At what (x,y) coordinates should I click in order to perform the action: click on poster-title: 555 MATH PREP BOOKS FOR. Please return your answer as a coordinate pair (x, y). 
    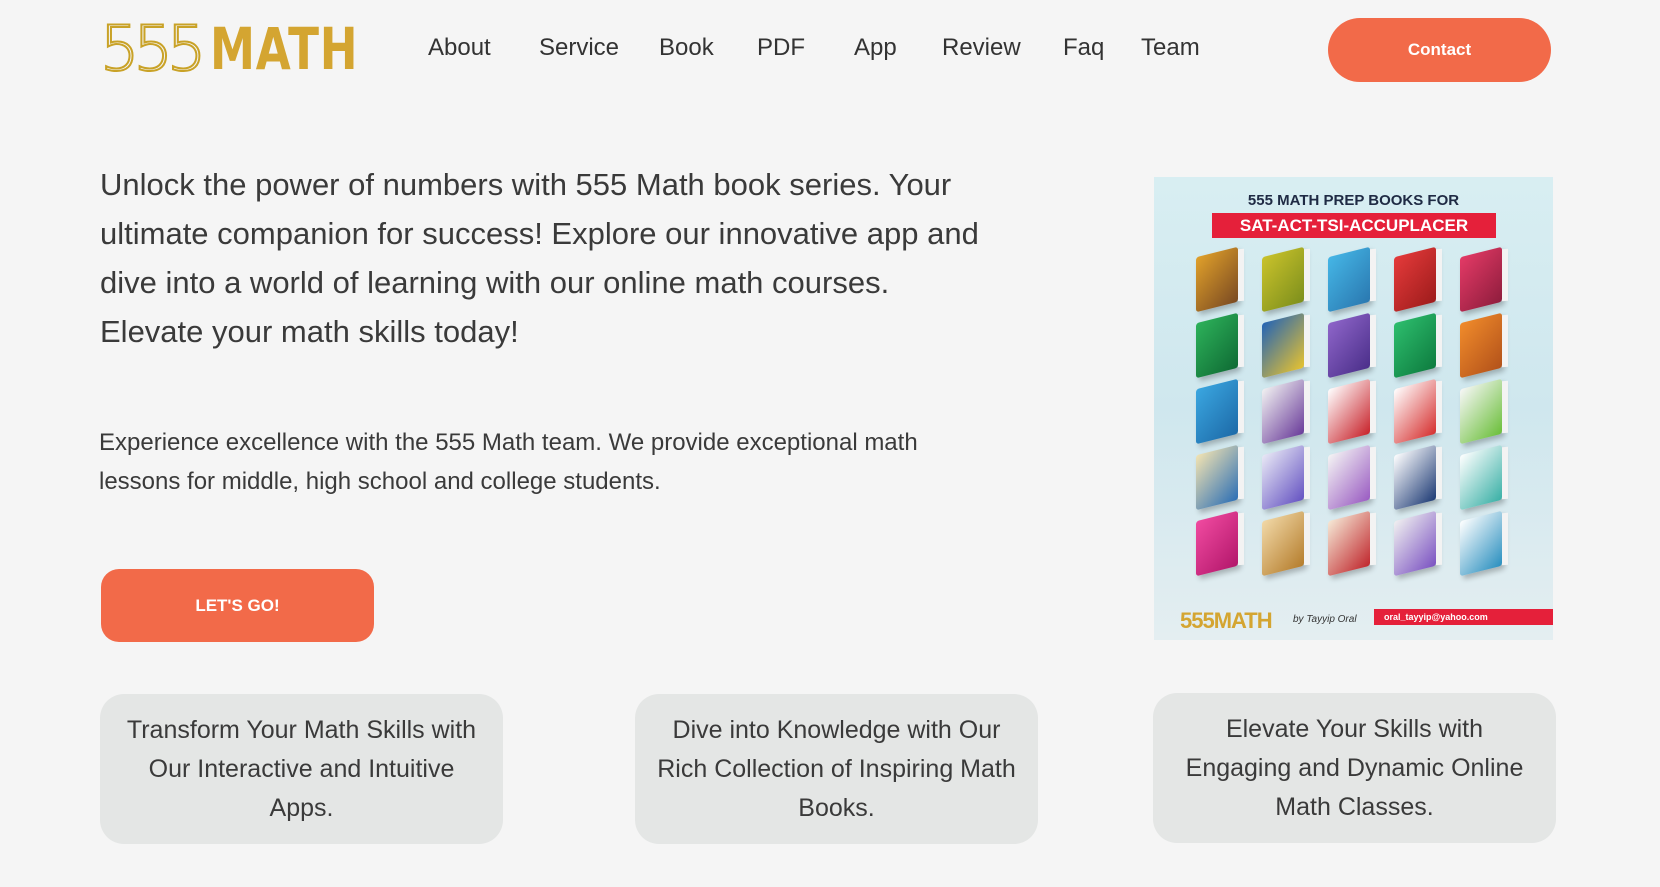
    Looking at the image, I should click on (1353, 200).